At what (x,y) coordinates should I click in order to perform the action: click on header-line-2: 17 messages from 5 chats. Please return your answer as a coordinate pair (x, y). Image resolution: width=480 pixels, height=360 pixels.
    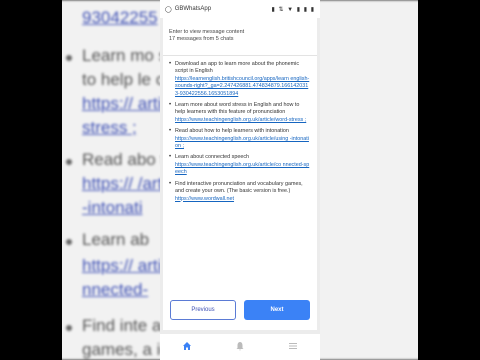
    Looking at the image, I should click on (201, 39).